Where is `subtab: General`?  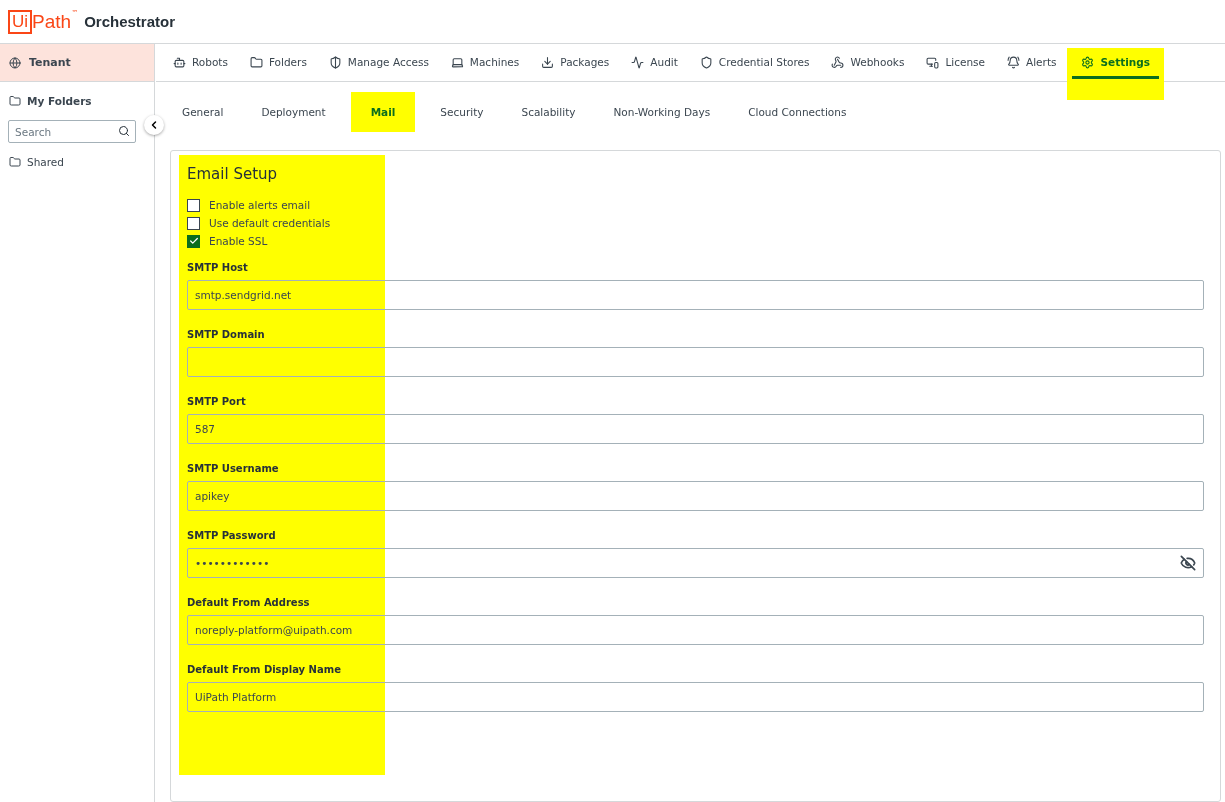
subtab: General is located at coordinates (203, 112).